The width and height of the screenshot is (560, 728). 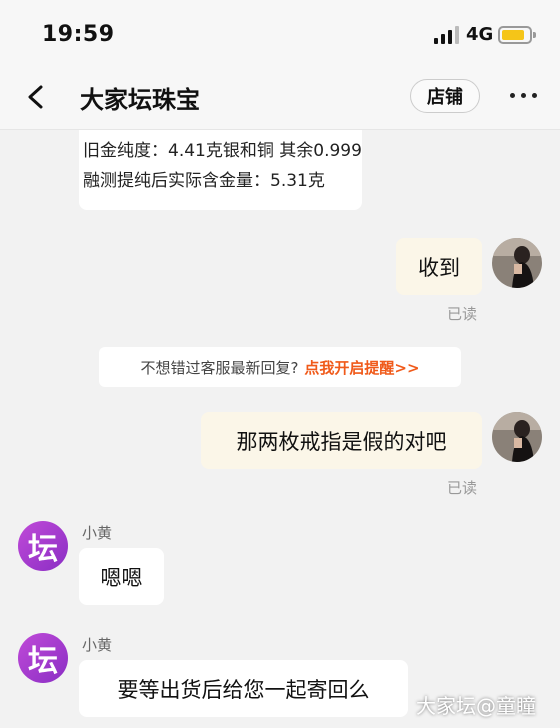 I want to click on watermark: 大家坛@童瞳, so click(x=476, y=706).